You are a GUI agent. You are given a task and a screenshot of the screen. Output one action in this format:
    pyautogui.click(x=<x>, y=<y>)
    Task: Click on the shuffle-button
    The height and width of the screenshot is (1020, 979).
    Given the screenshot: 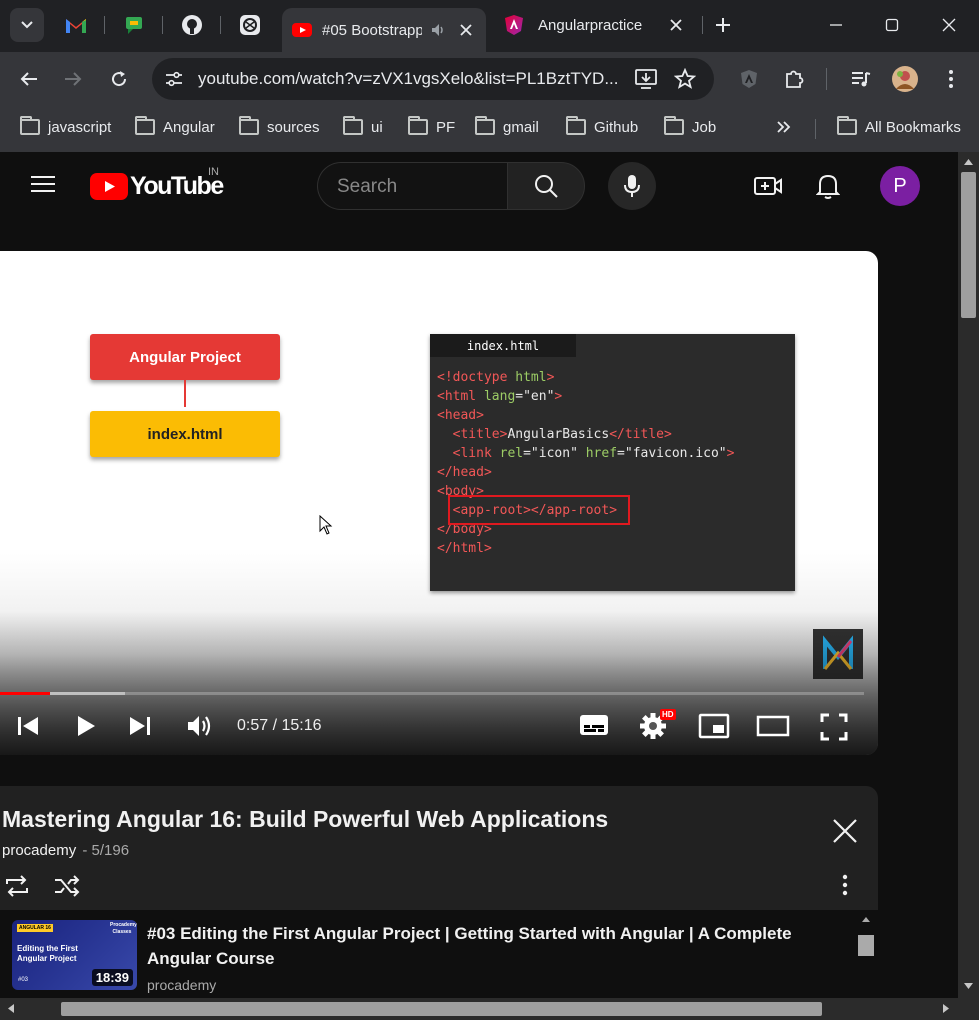 What is the action you would take?
    pyautogui.click(x=67, y=888)
    